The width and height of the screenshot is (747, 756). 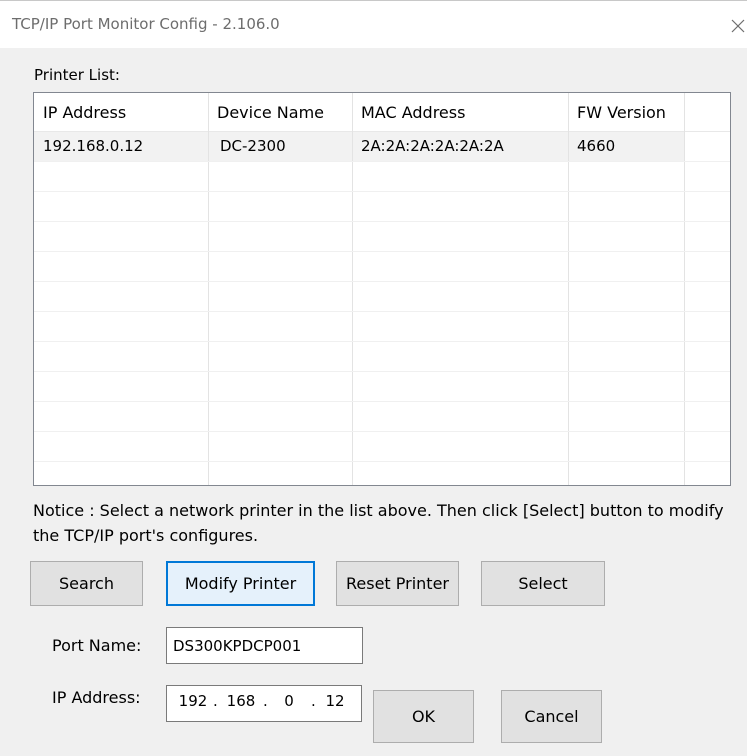 I want to click on modify-printer-button: Modify Printer, so click(x=240, y=583).